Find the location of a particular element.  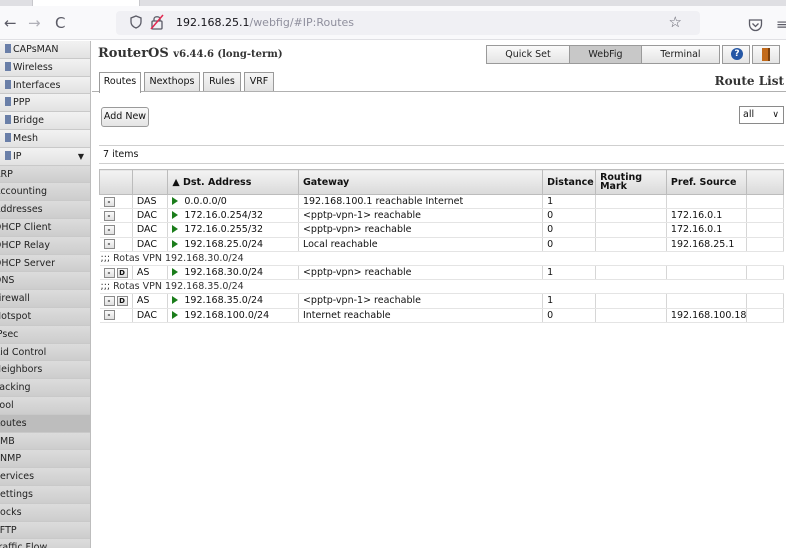

add-new-button: Add New is located at coordinates (125, 117).